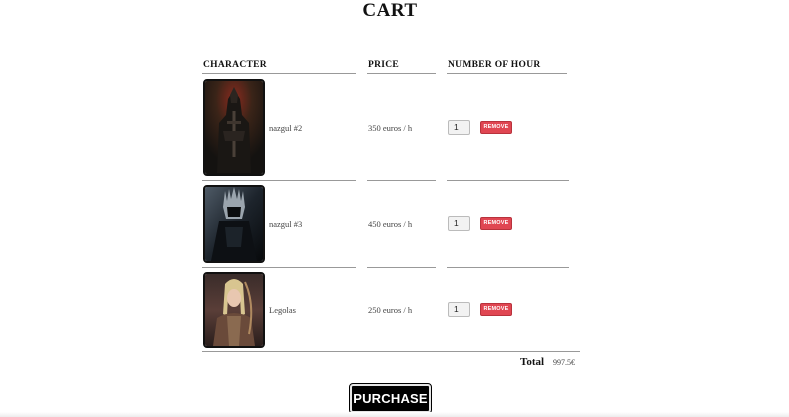  I want to click on page-title: CART, so click(390, 10).